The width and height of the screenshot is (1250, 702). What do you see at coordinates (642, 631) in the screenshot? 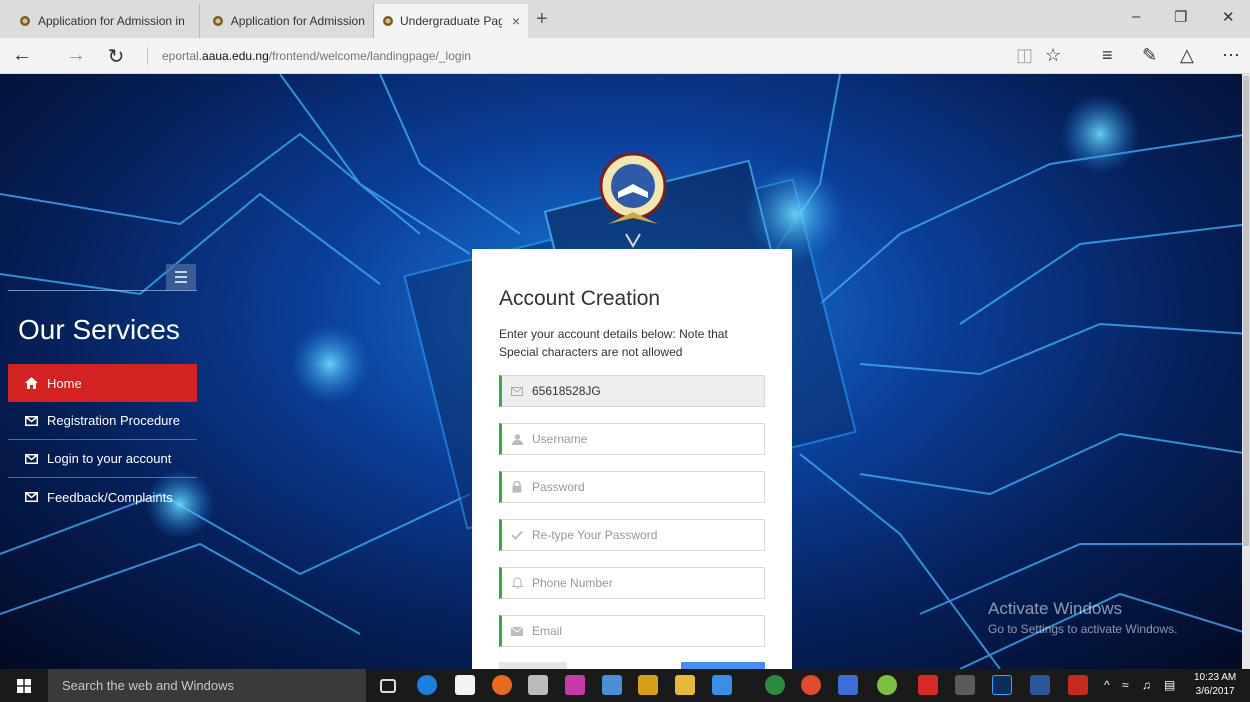
I see `email-input` at bounding box center [642, 631].